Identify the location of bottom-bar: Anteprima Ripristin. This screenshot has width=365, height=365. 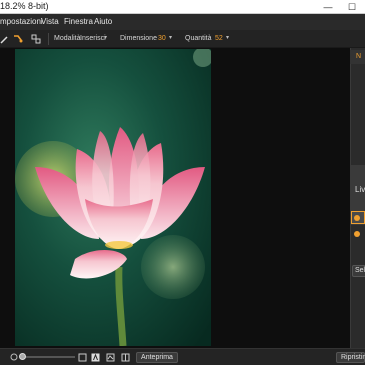
(182, 356).